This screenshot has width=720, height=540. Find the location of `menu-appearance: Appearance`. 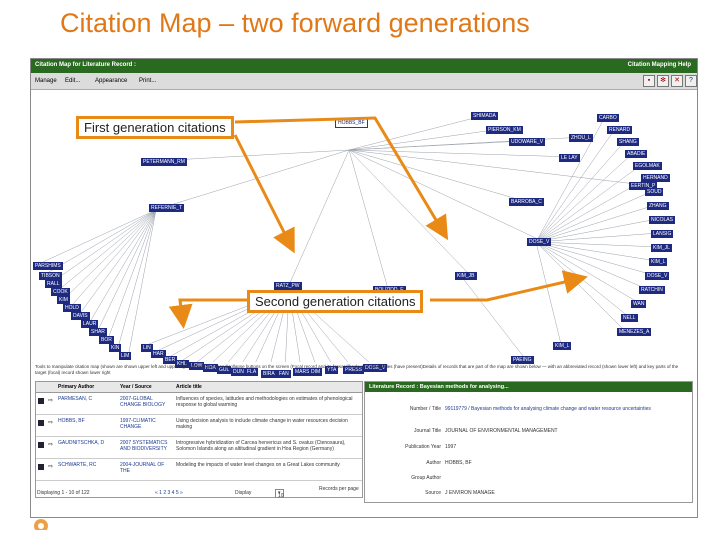

menu-appearance: Appearance is located at coordinates (111, 81).